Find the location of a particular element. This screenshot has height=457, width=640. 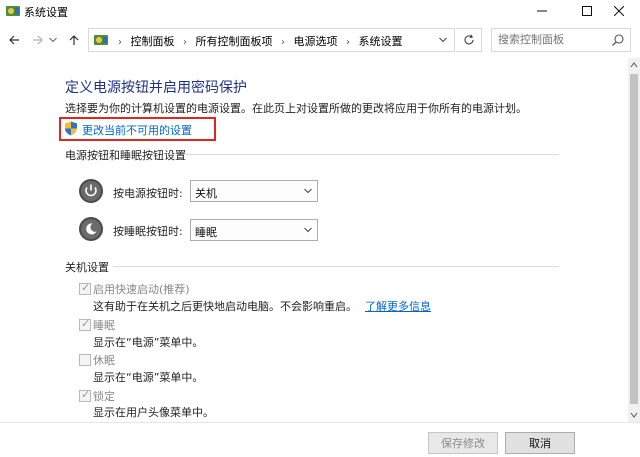

power-button-select: 关机 is located at coordinates (254, 191).